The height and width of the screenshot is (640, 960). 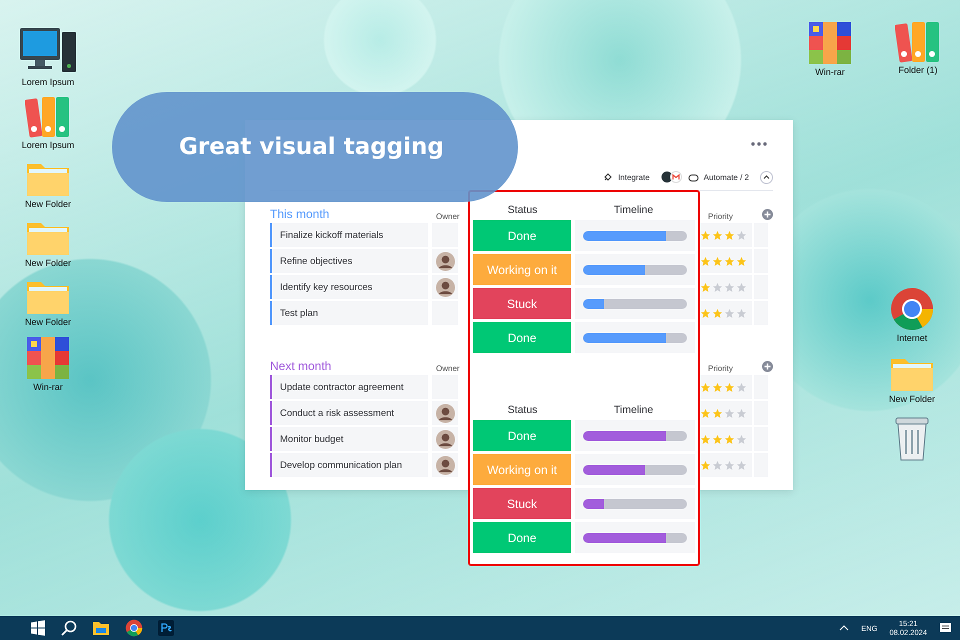 I want to click on task-cell: Refine objectives, so click(x=349, y=261).